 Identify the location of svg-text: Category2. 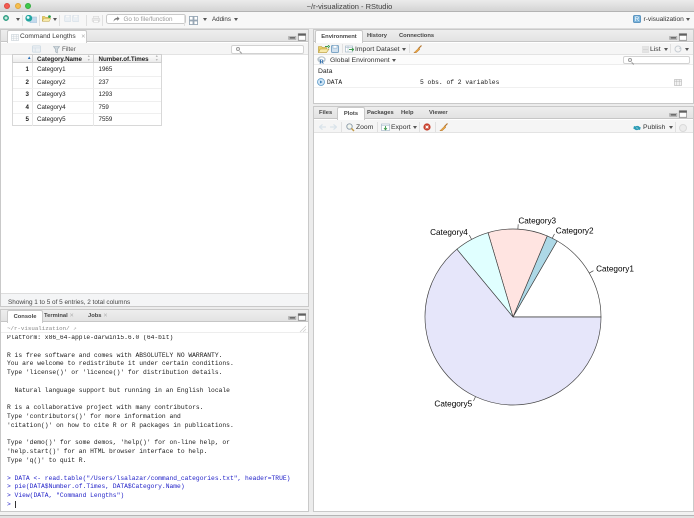
(575, 231).